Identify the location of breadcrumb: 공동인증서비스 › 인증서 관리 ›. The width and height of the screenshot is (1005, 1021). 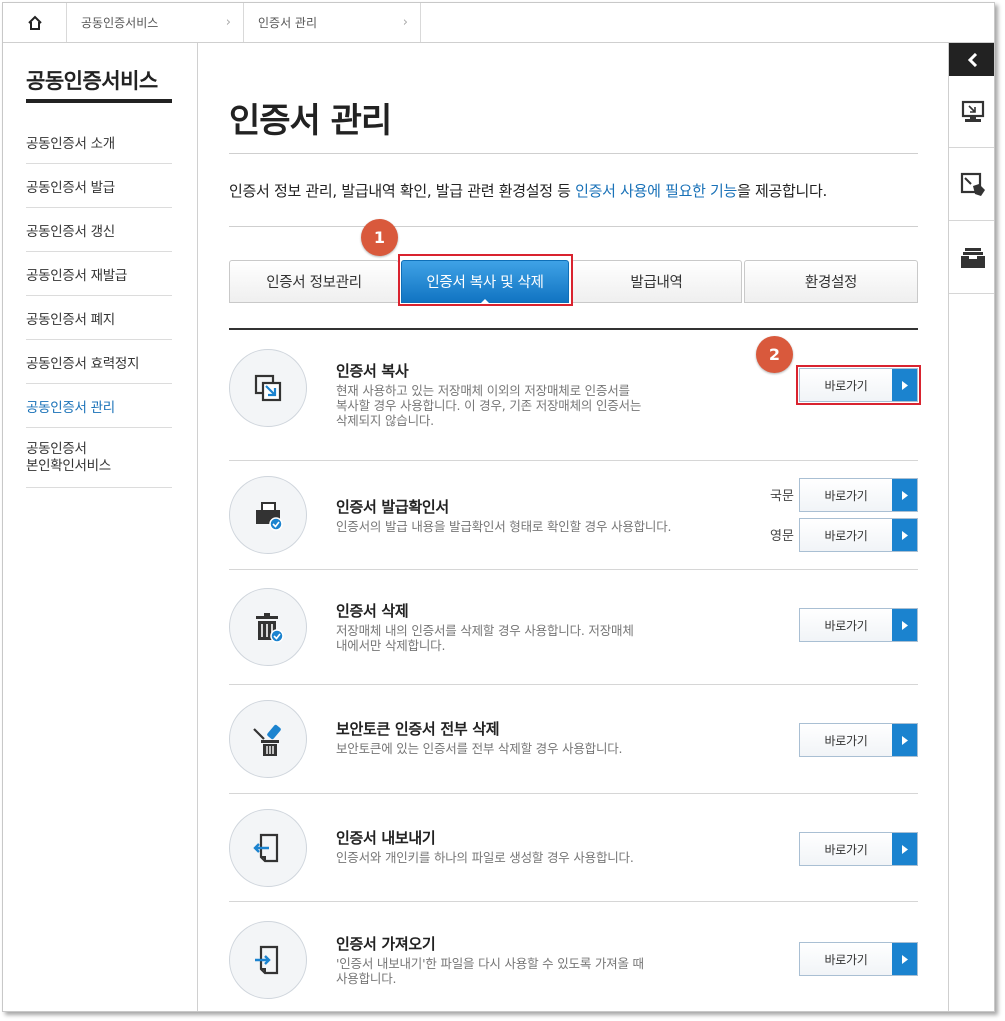
(498, 23).